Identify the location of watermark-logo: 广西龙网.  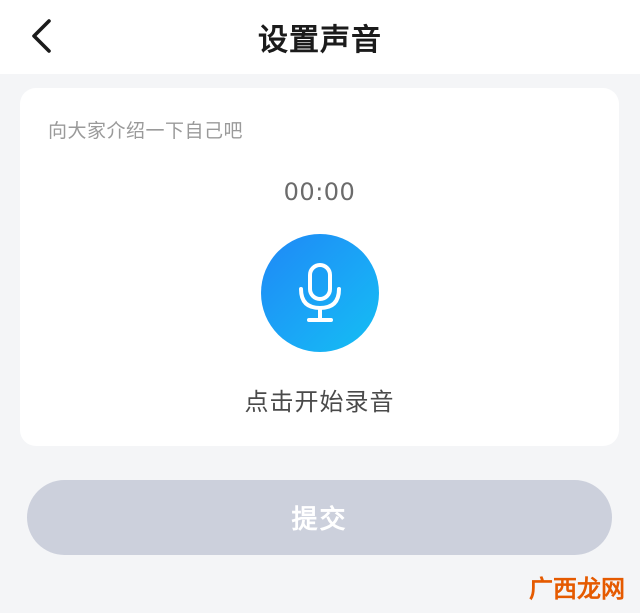
(577, 588).